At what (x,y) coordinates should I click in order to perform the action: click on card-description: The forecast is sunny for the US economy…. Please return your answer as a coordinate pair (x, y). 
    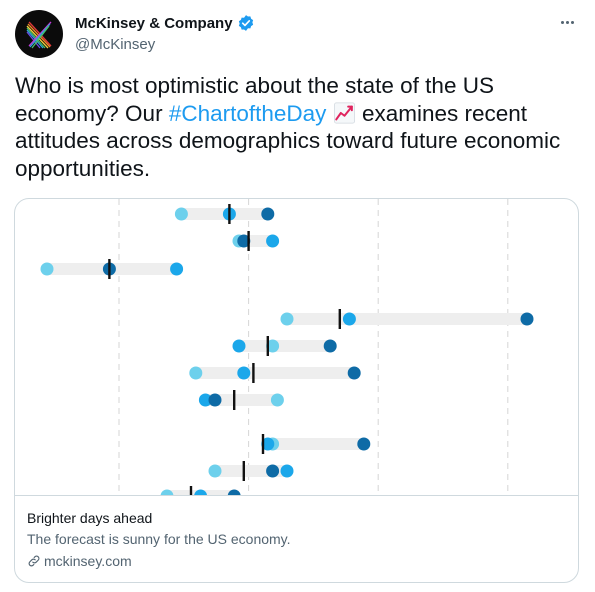
    Looking at the image, I should click on (159, 539).